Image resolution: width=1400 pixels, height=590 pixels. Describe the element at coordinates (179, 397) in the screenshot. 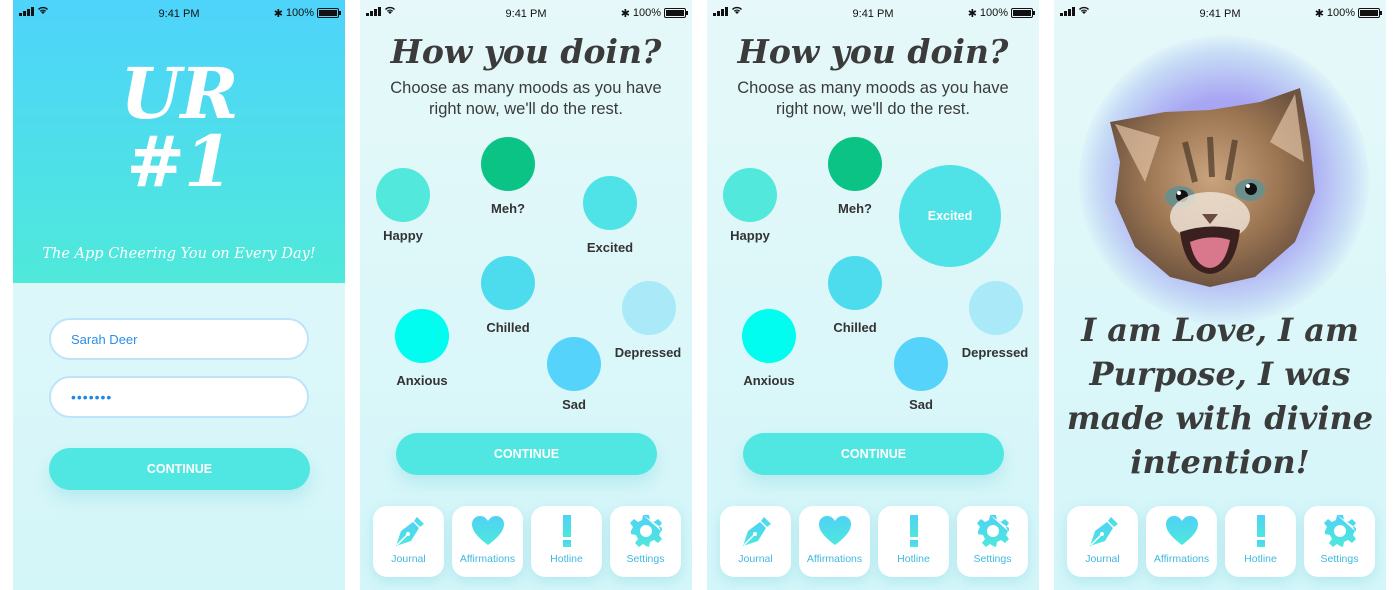

I see `password-input: •••••••` at that location.